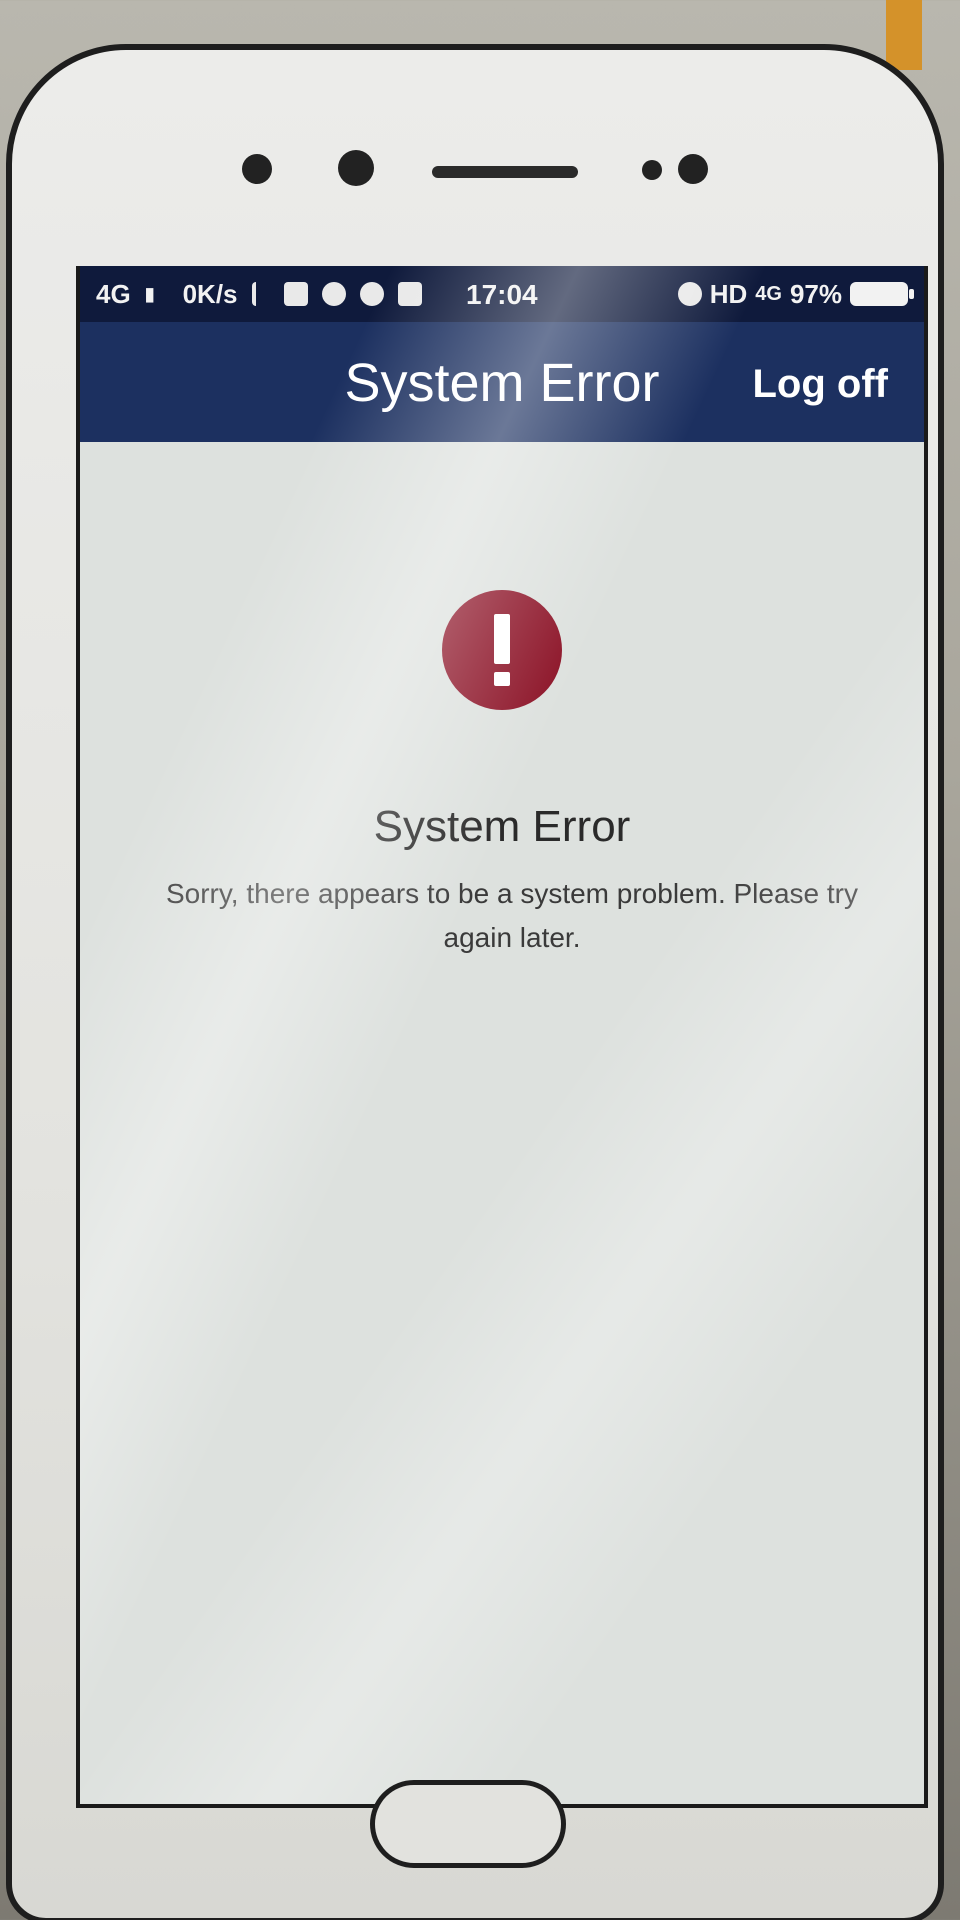  I want to click on exclamation-circle-icon, so click(502, 650).